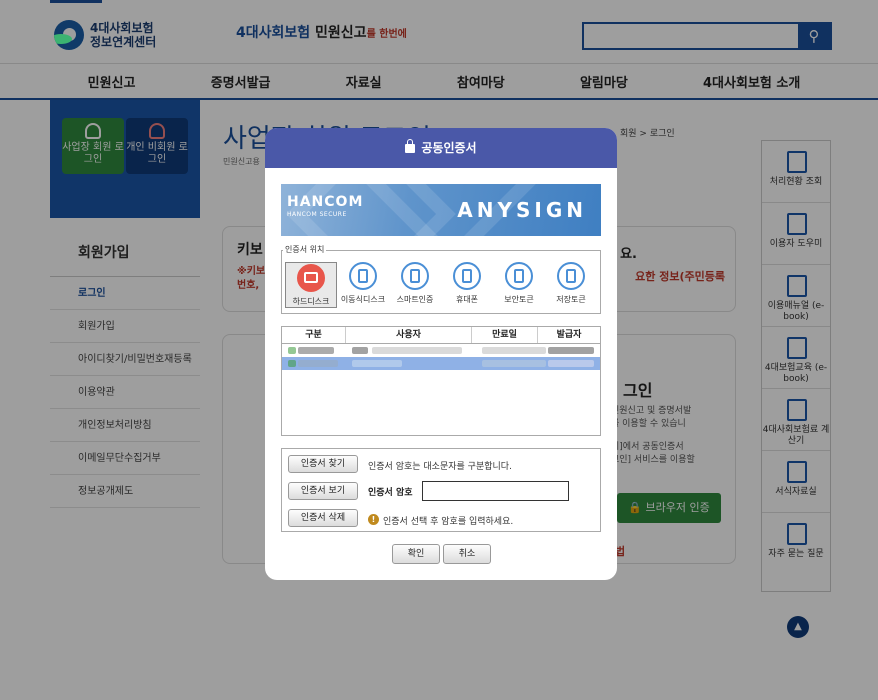 The width and height of the screenshot is (878, 700). I want to click on cert-location-legend: 인증서 위치, so click(305, 249).